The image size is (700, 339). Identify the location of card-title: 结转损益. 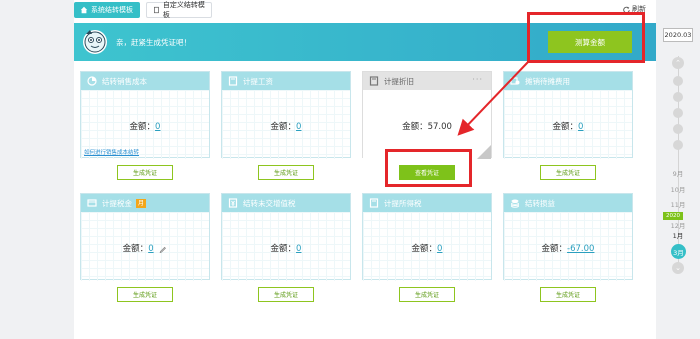
(540, 203).